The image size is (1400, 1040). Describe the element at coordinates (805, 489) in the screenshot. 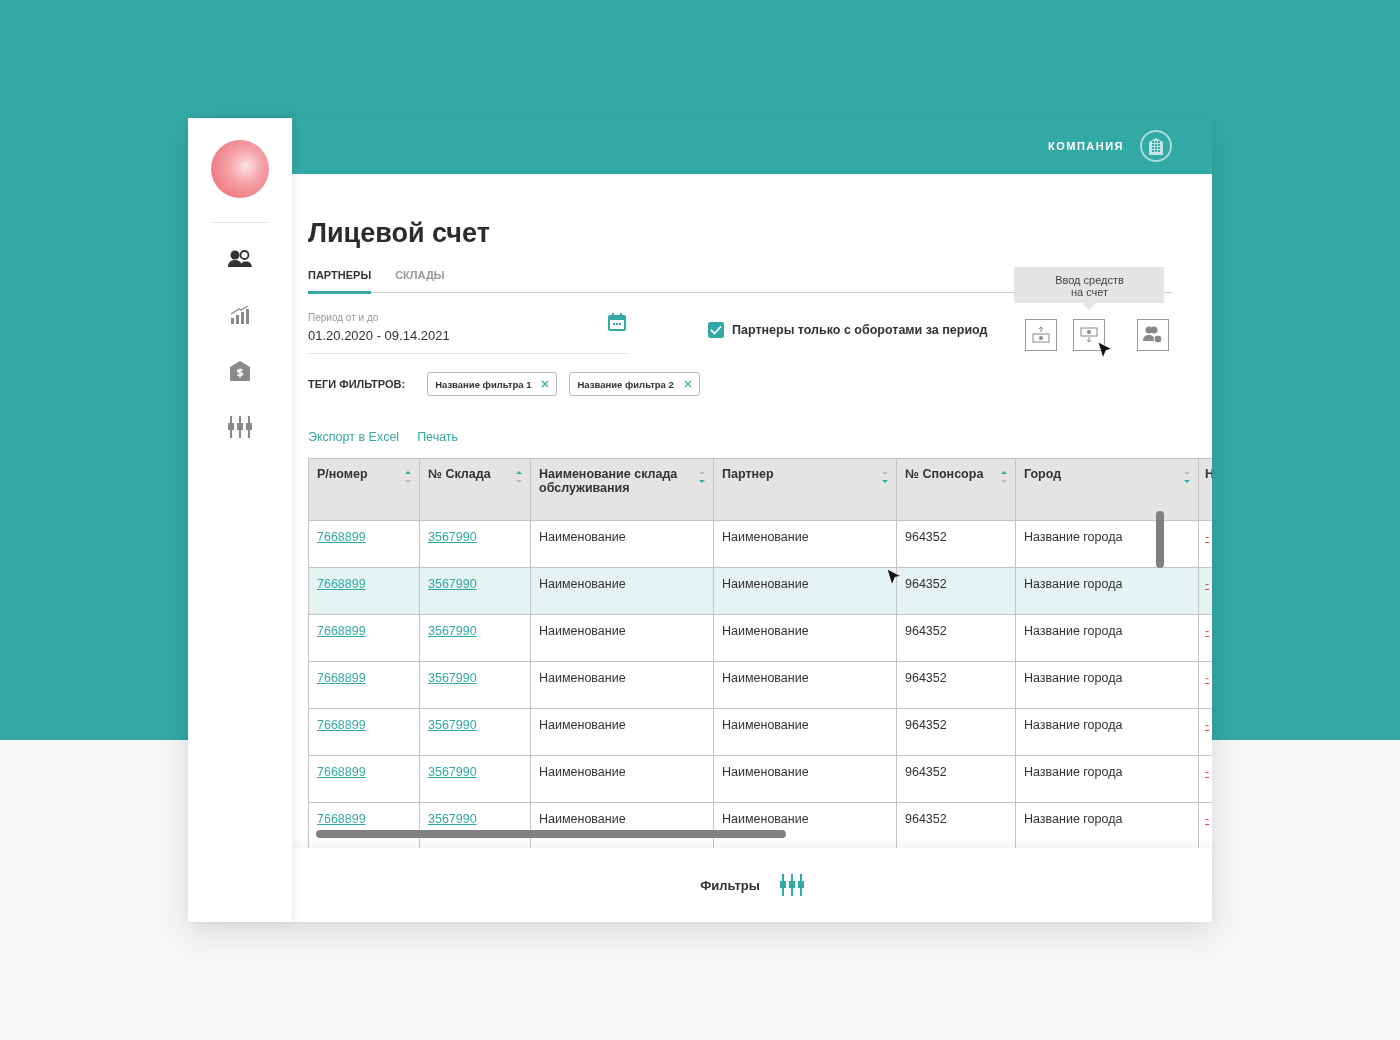

I see `column-header: Партнер` at that location.